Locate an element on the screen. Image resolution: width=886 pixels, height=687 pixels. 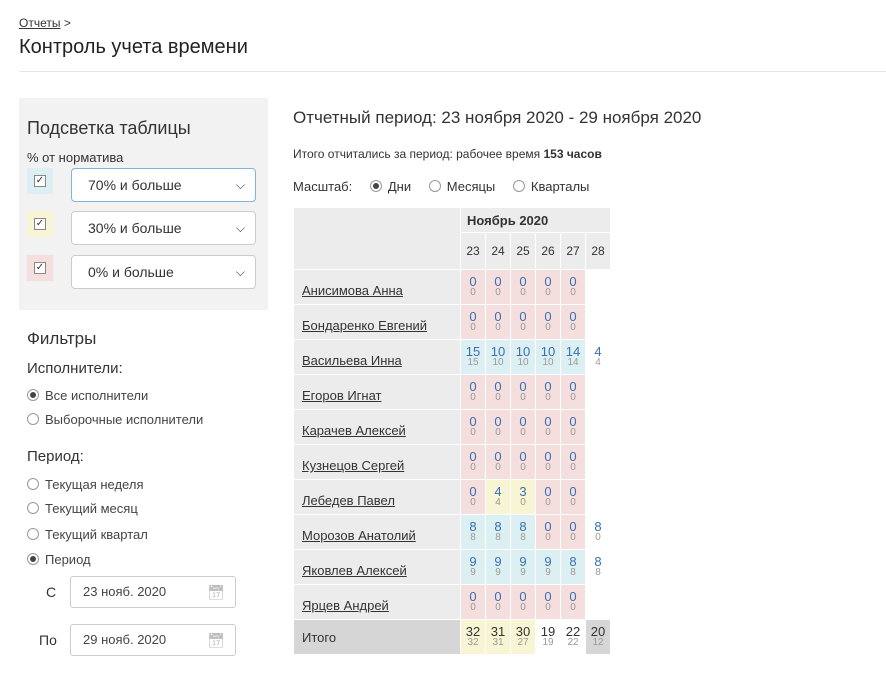
scale-months-radio: Месяцы is located at coordinates (461, 186).